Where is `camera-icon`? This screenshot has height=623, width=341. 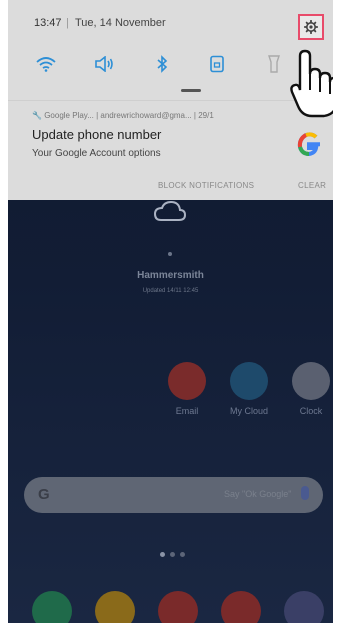
camera-icon is located at coordinates (304, 607).